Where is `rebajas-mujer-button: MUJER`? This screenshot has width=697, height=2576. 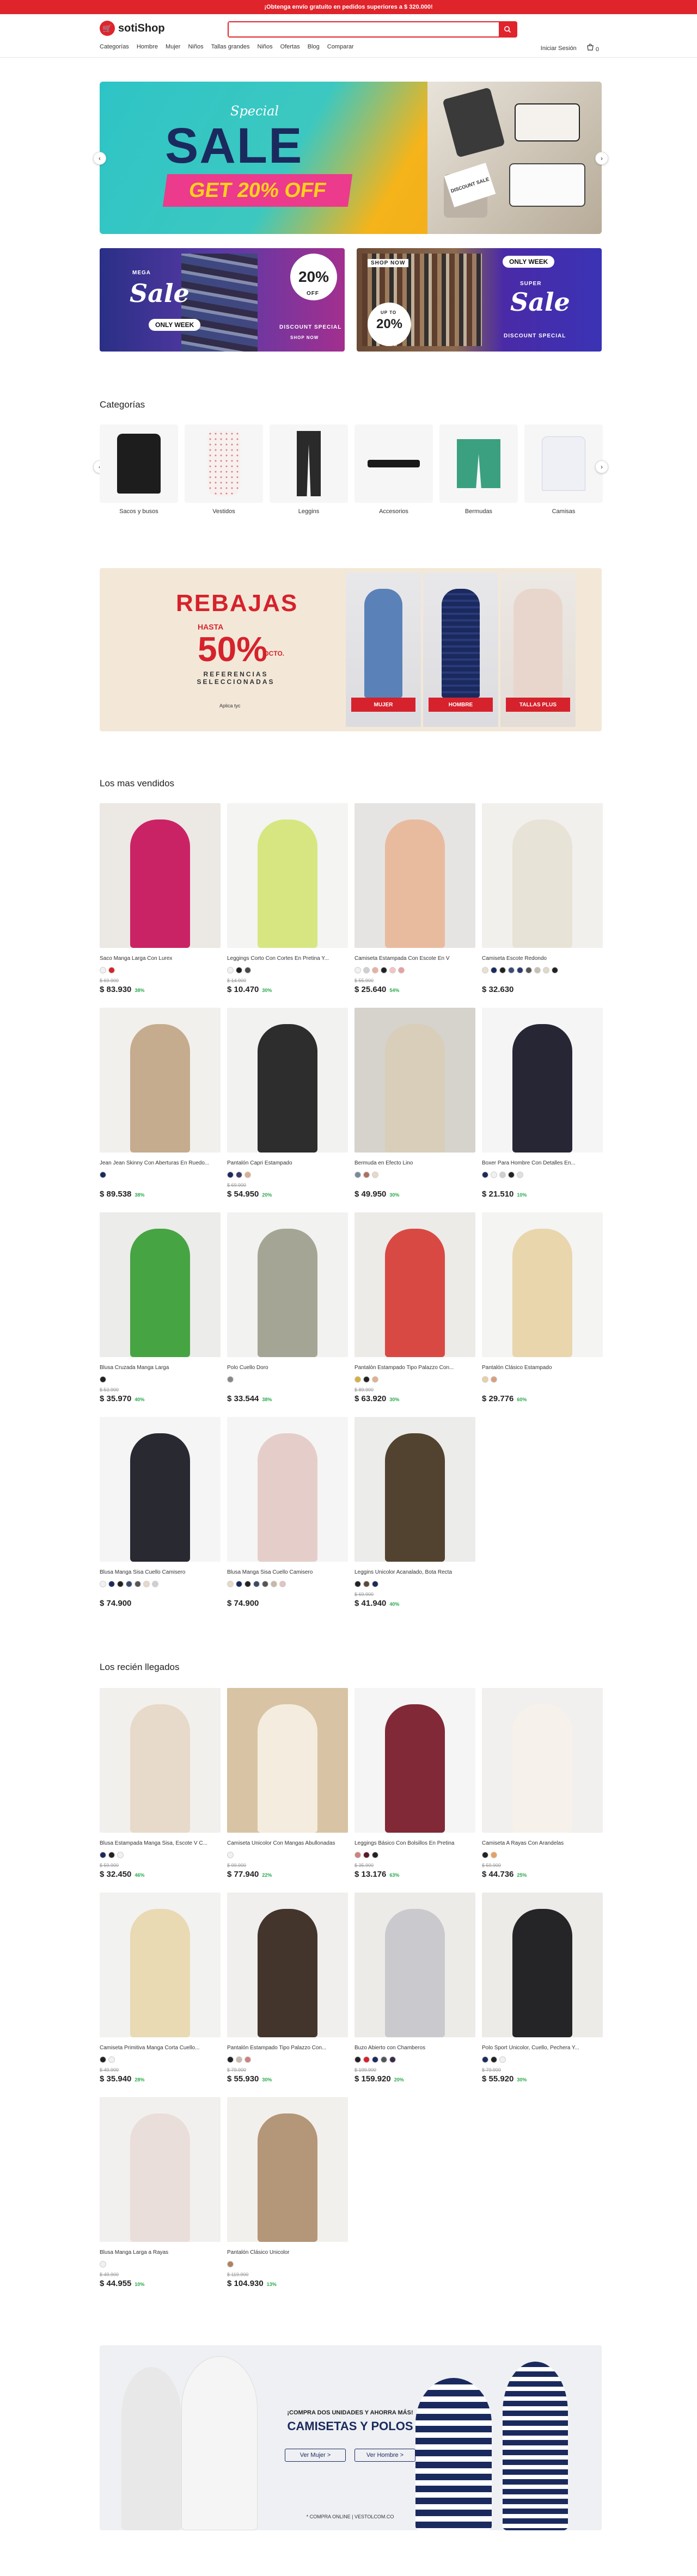 rebajas-mujer-button: MUJER is located at coordinates (383, 705).